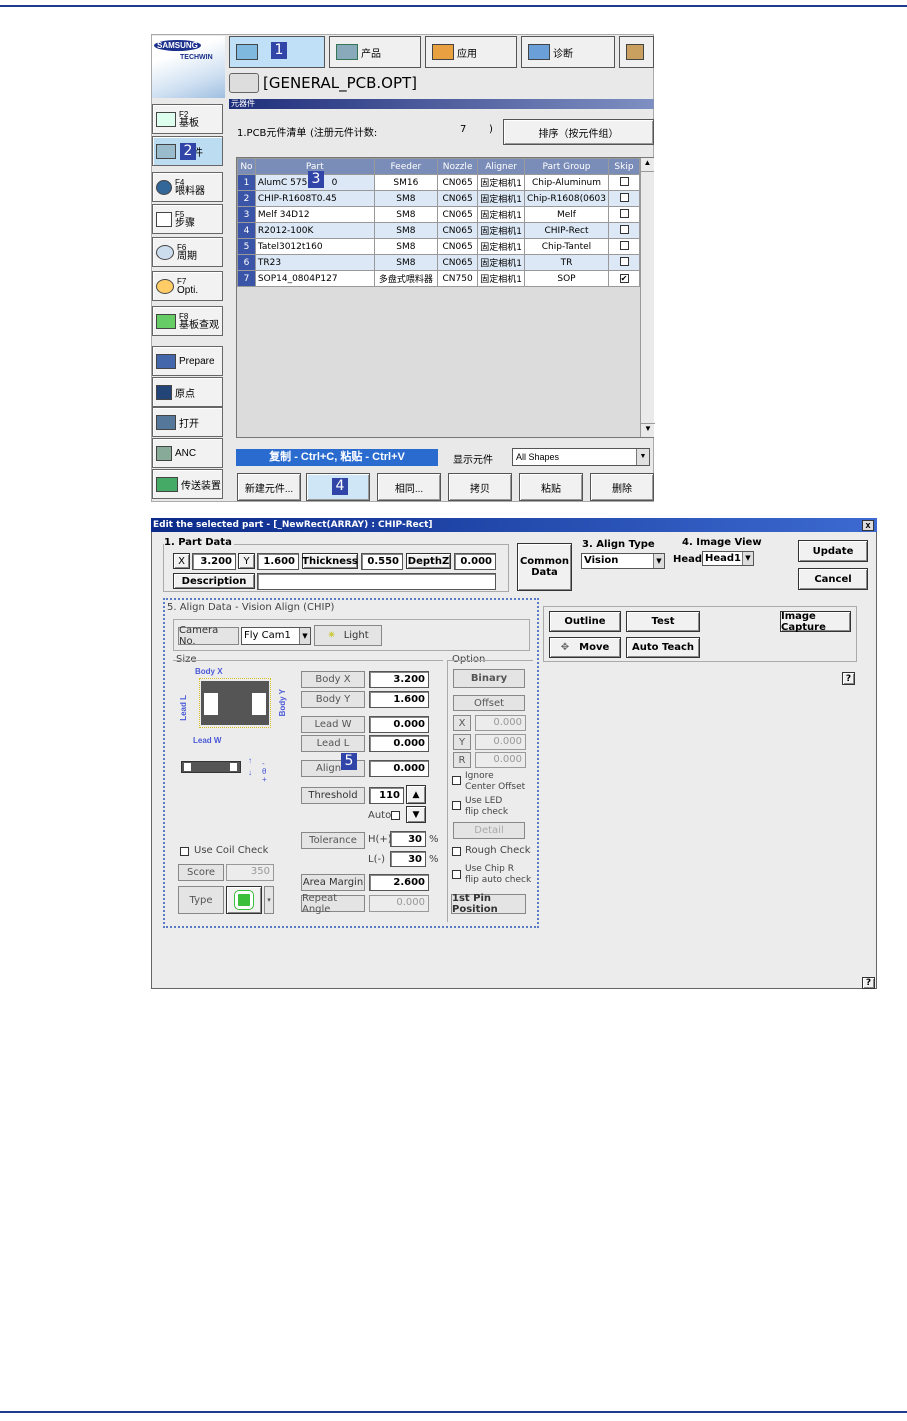 This screenshot has width=907, height=1421. What do you see at coordinates (585, 621) in the screenshot?
I see `outline-button: Outline` at bounding box center [585, 621].